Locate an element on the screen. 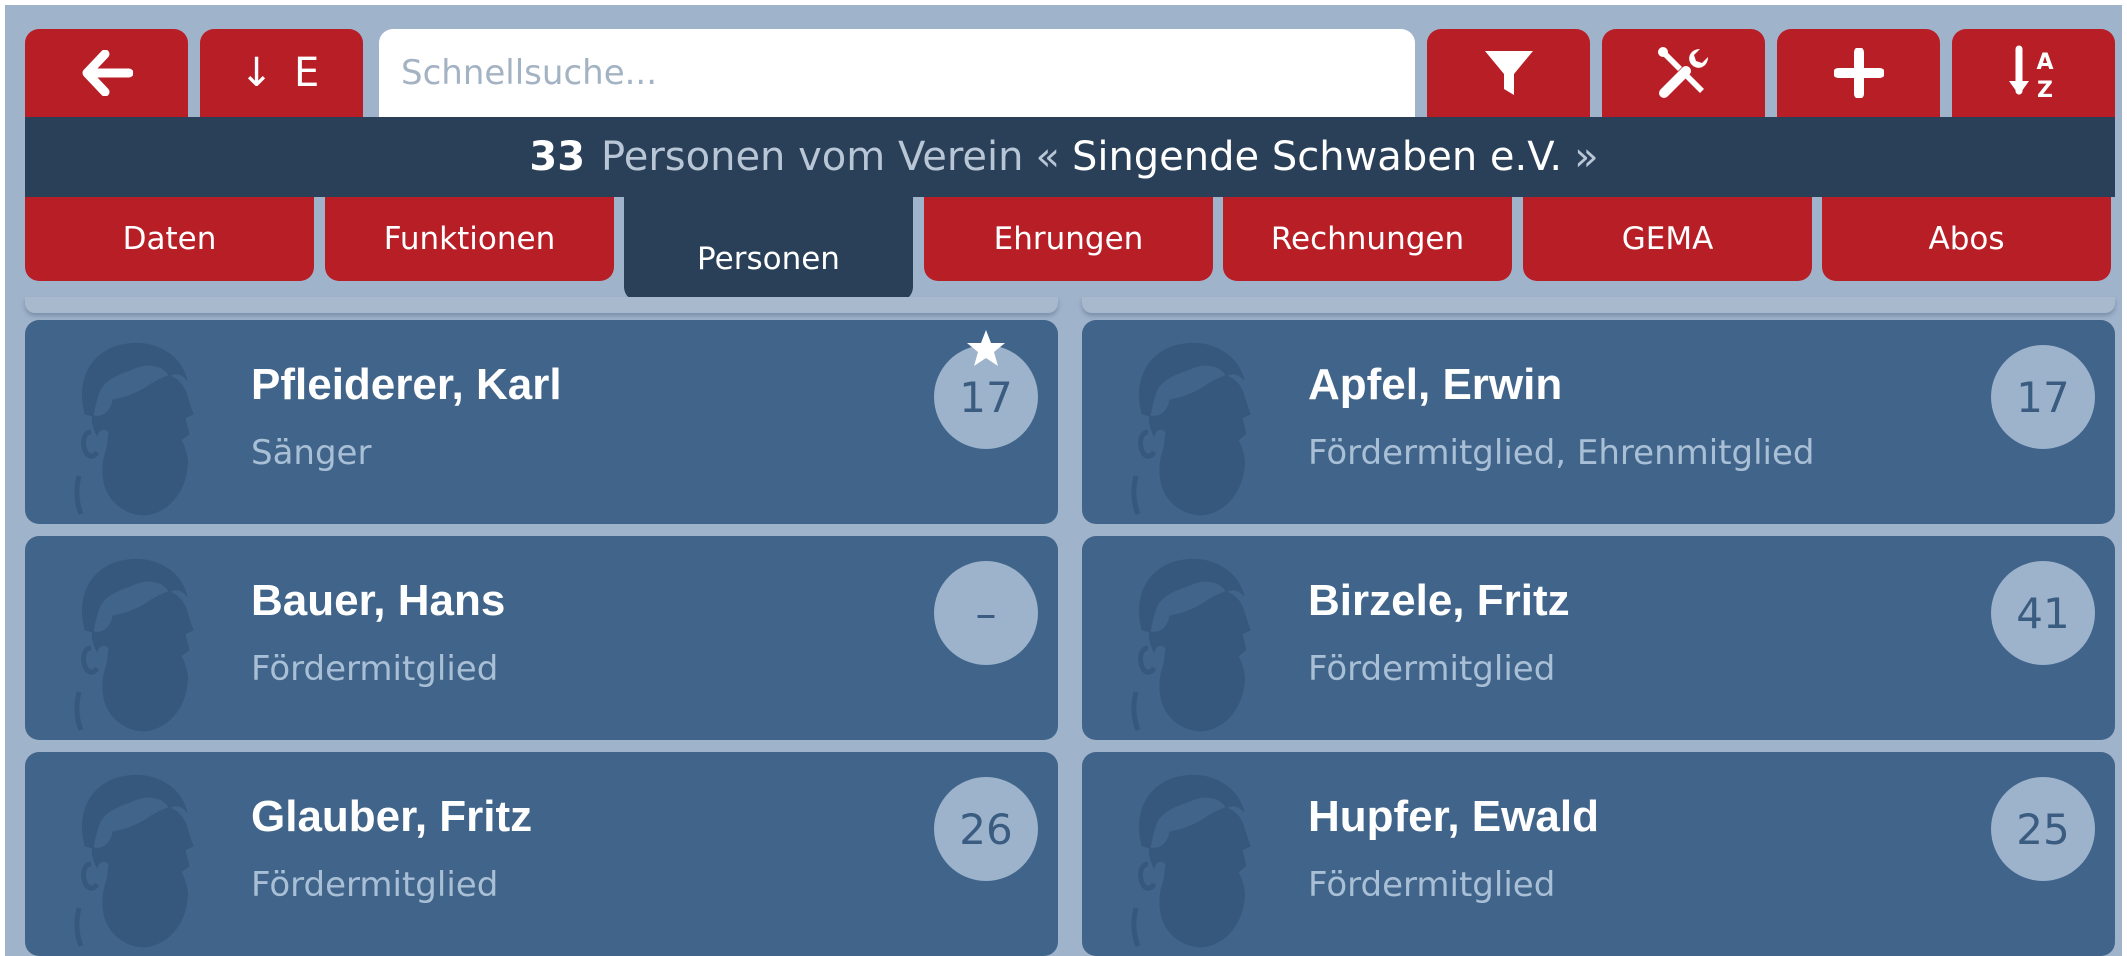  club-name: Singende Schwaben e.V. is located at coordinates (1317, 157).